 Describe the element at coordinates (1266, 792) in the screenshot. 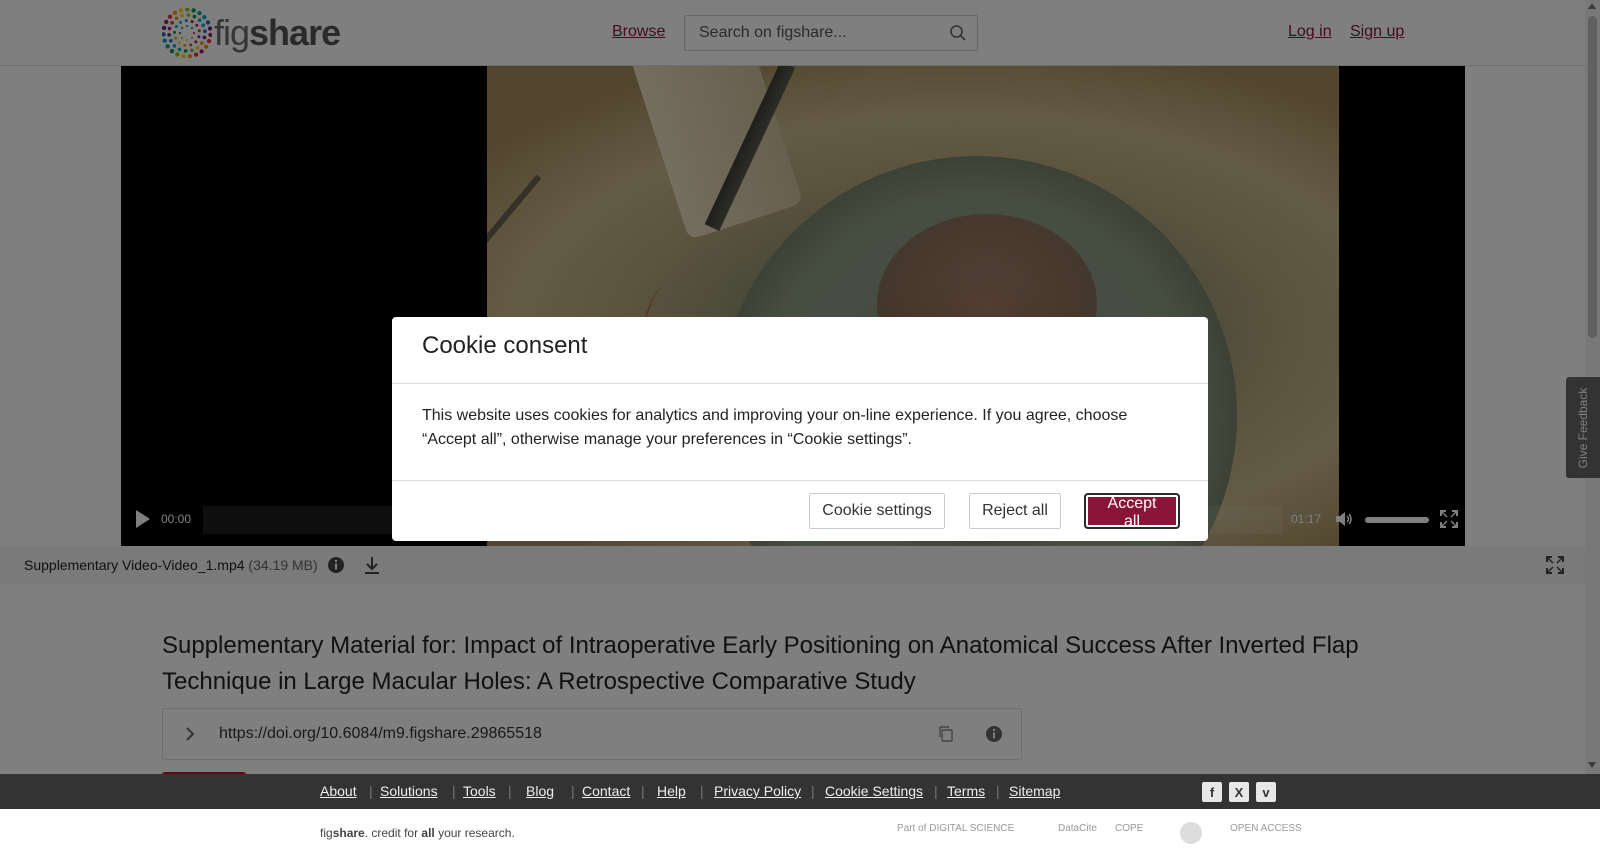

I see `vimeo-icon: v` at that location.